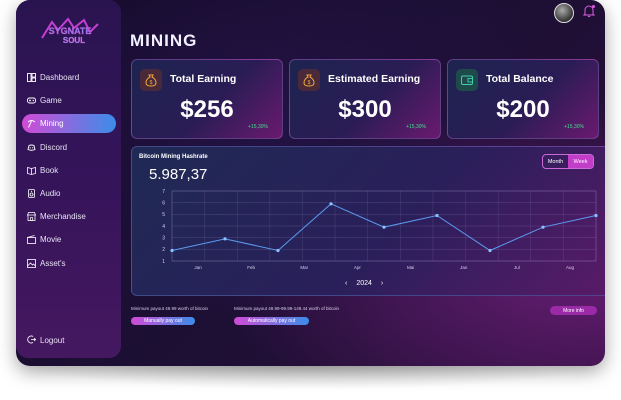 The width and height of the screenshot is (621, 400). I want to click on sidebar-item-dashboard: Dashboard, so click(69, 77).